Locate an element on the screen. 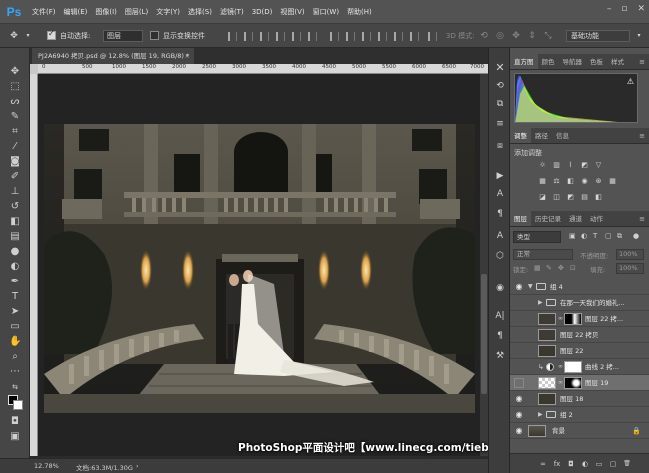  dodge-tool-icon: ◐ is located at coordinates (15, 267).